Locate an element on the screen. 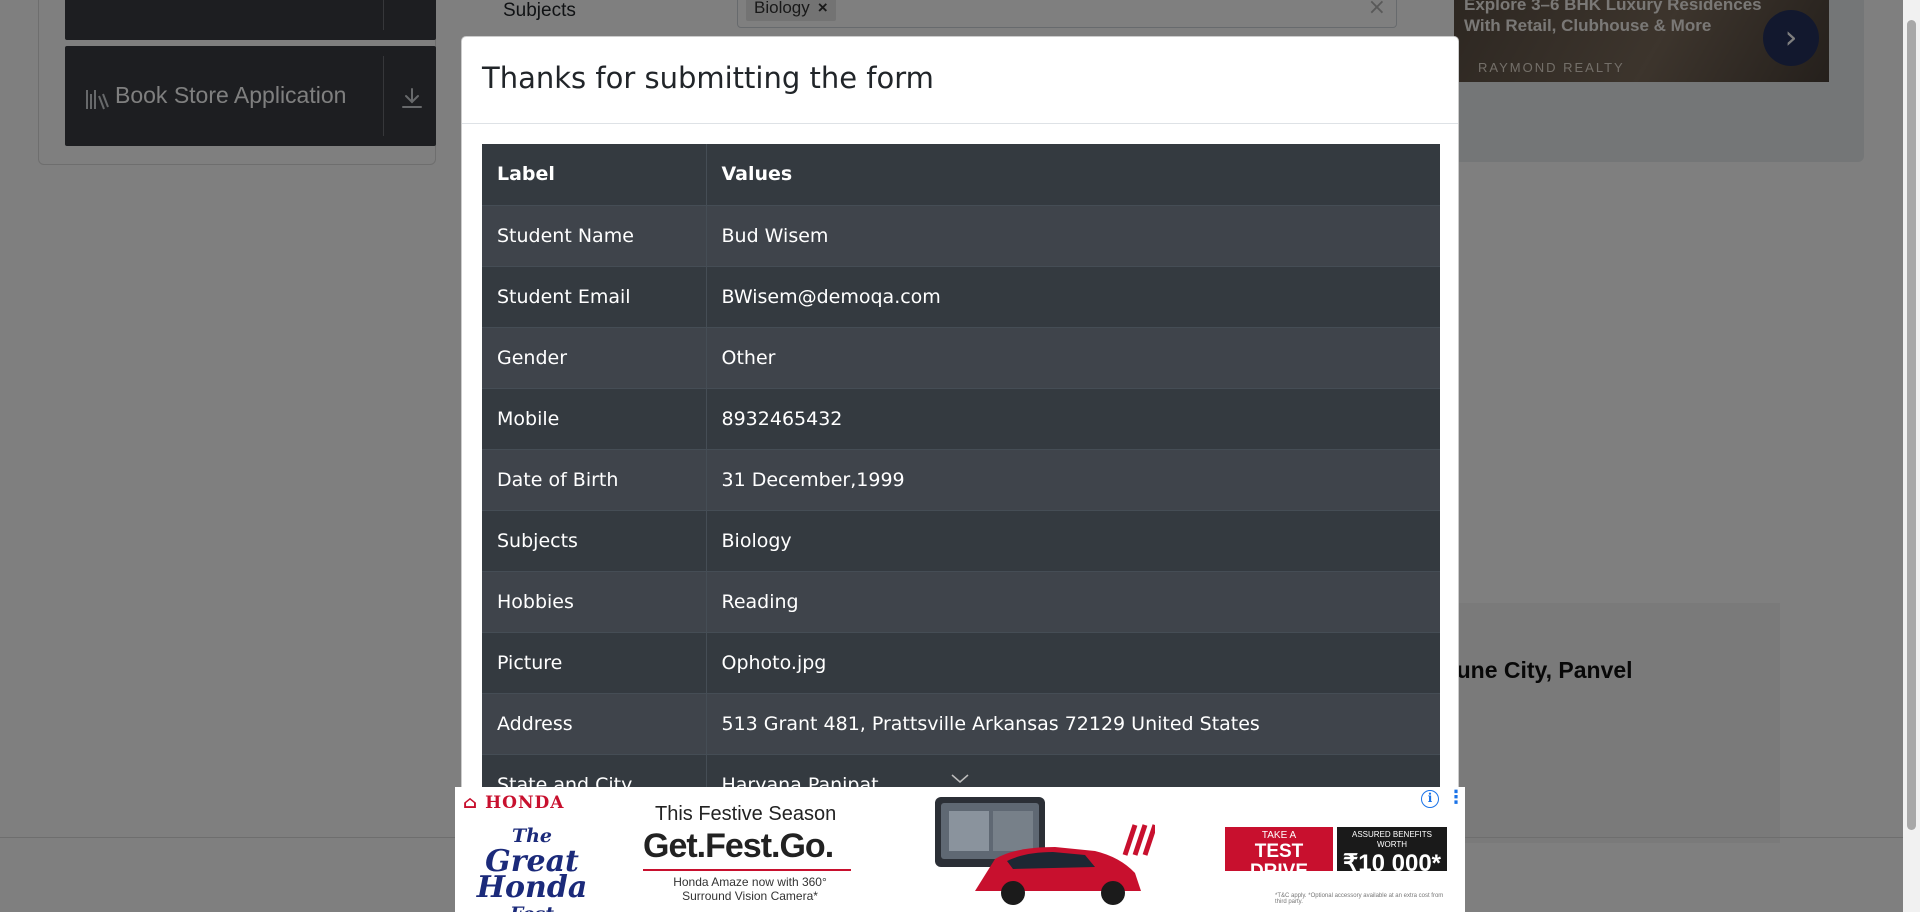 The height and width of the screenshot is (912, 1920). scrollbar-thumb is located at coordinates (1911, 425).